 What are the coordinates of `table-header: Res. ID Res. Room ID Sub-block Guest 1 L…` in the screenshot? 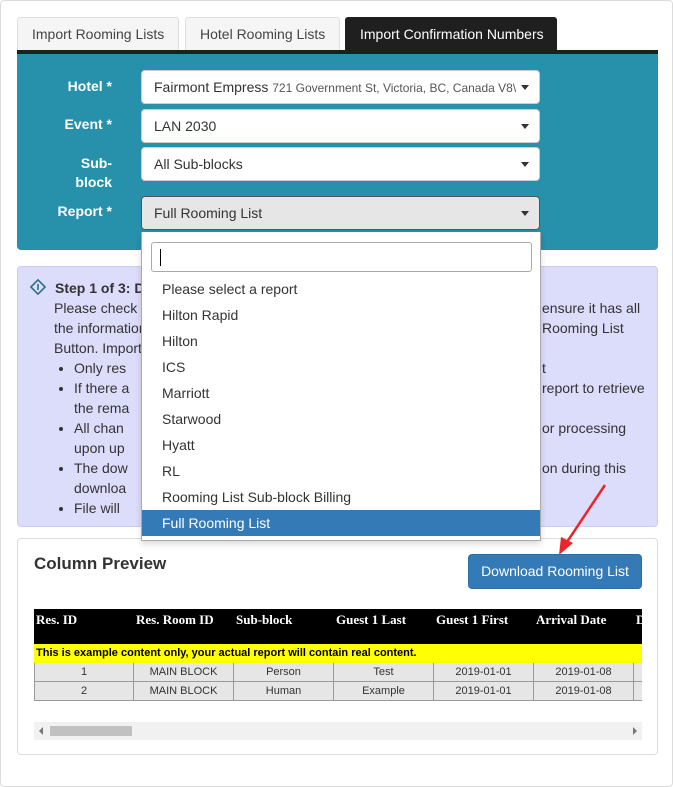 It's located at (338, 626).